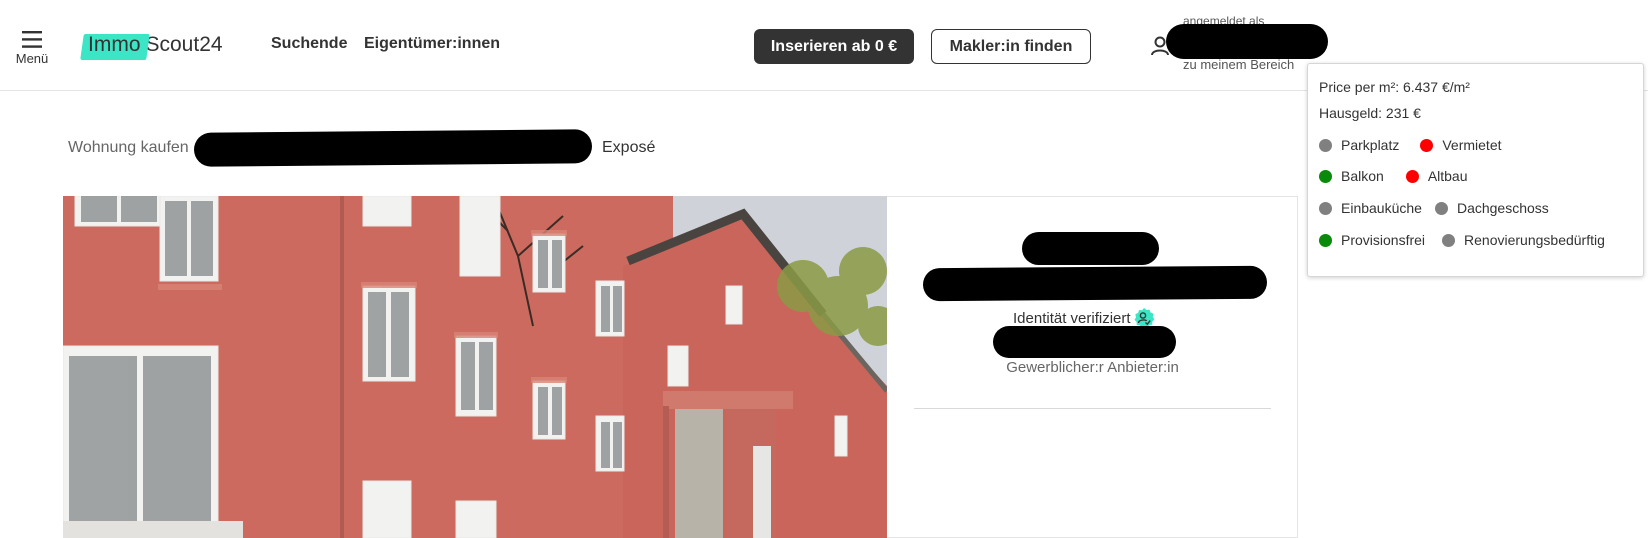 The height and width of the screenshot is (538, 1648). What do you see at coordinates (1362, 176) in the screenshot?
I see `feature-label: Balkon` at bounding box center [1362, 176].